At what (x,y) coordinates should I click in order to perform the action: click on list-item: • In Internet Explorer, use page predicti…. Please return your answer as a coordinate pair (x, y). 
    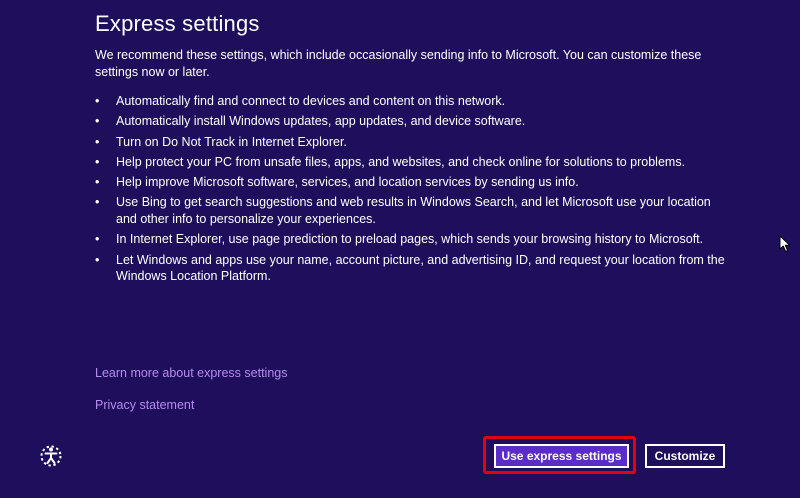
    Looking at the image, I should click on (415, 239).